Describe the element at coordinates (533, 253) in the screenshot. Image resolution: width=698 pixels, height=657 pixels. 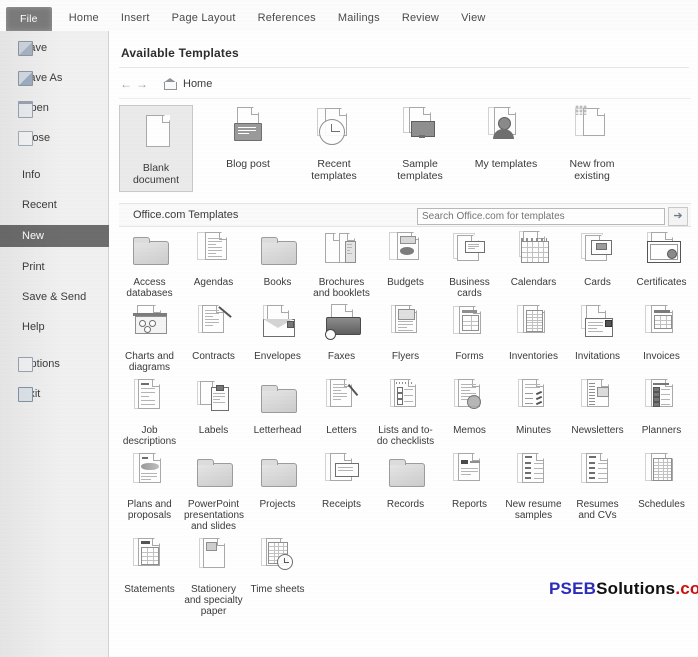
I see `calendar-icon` at that location.